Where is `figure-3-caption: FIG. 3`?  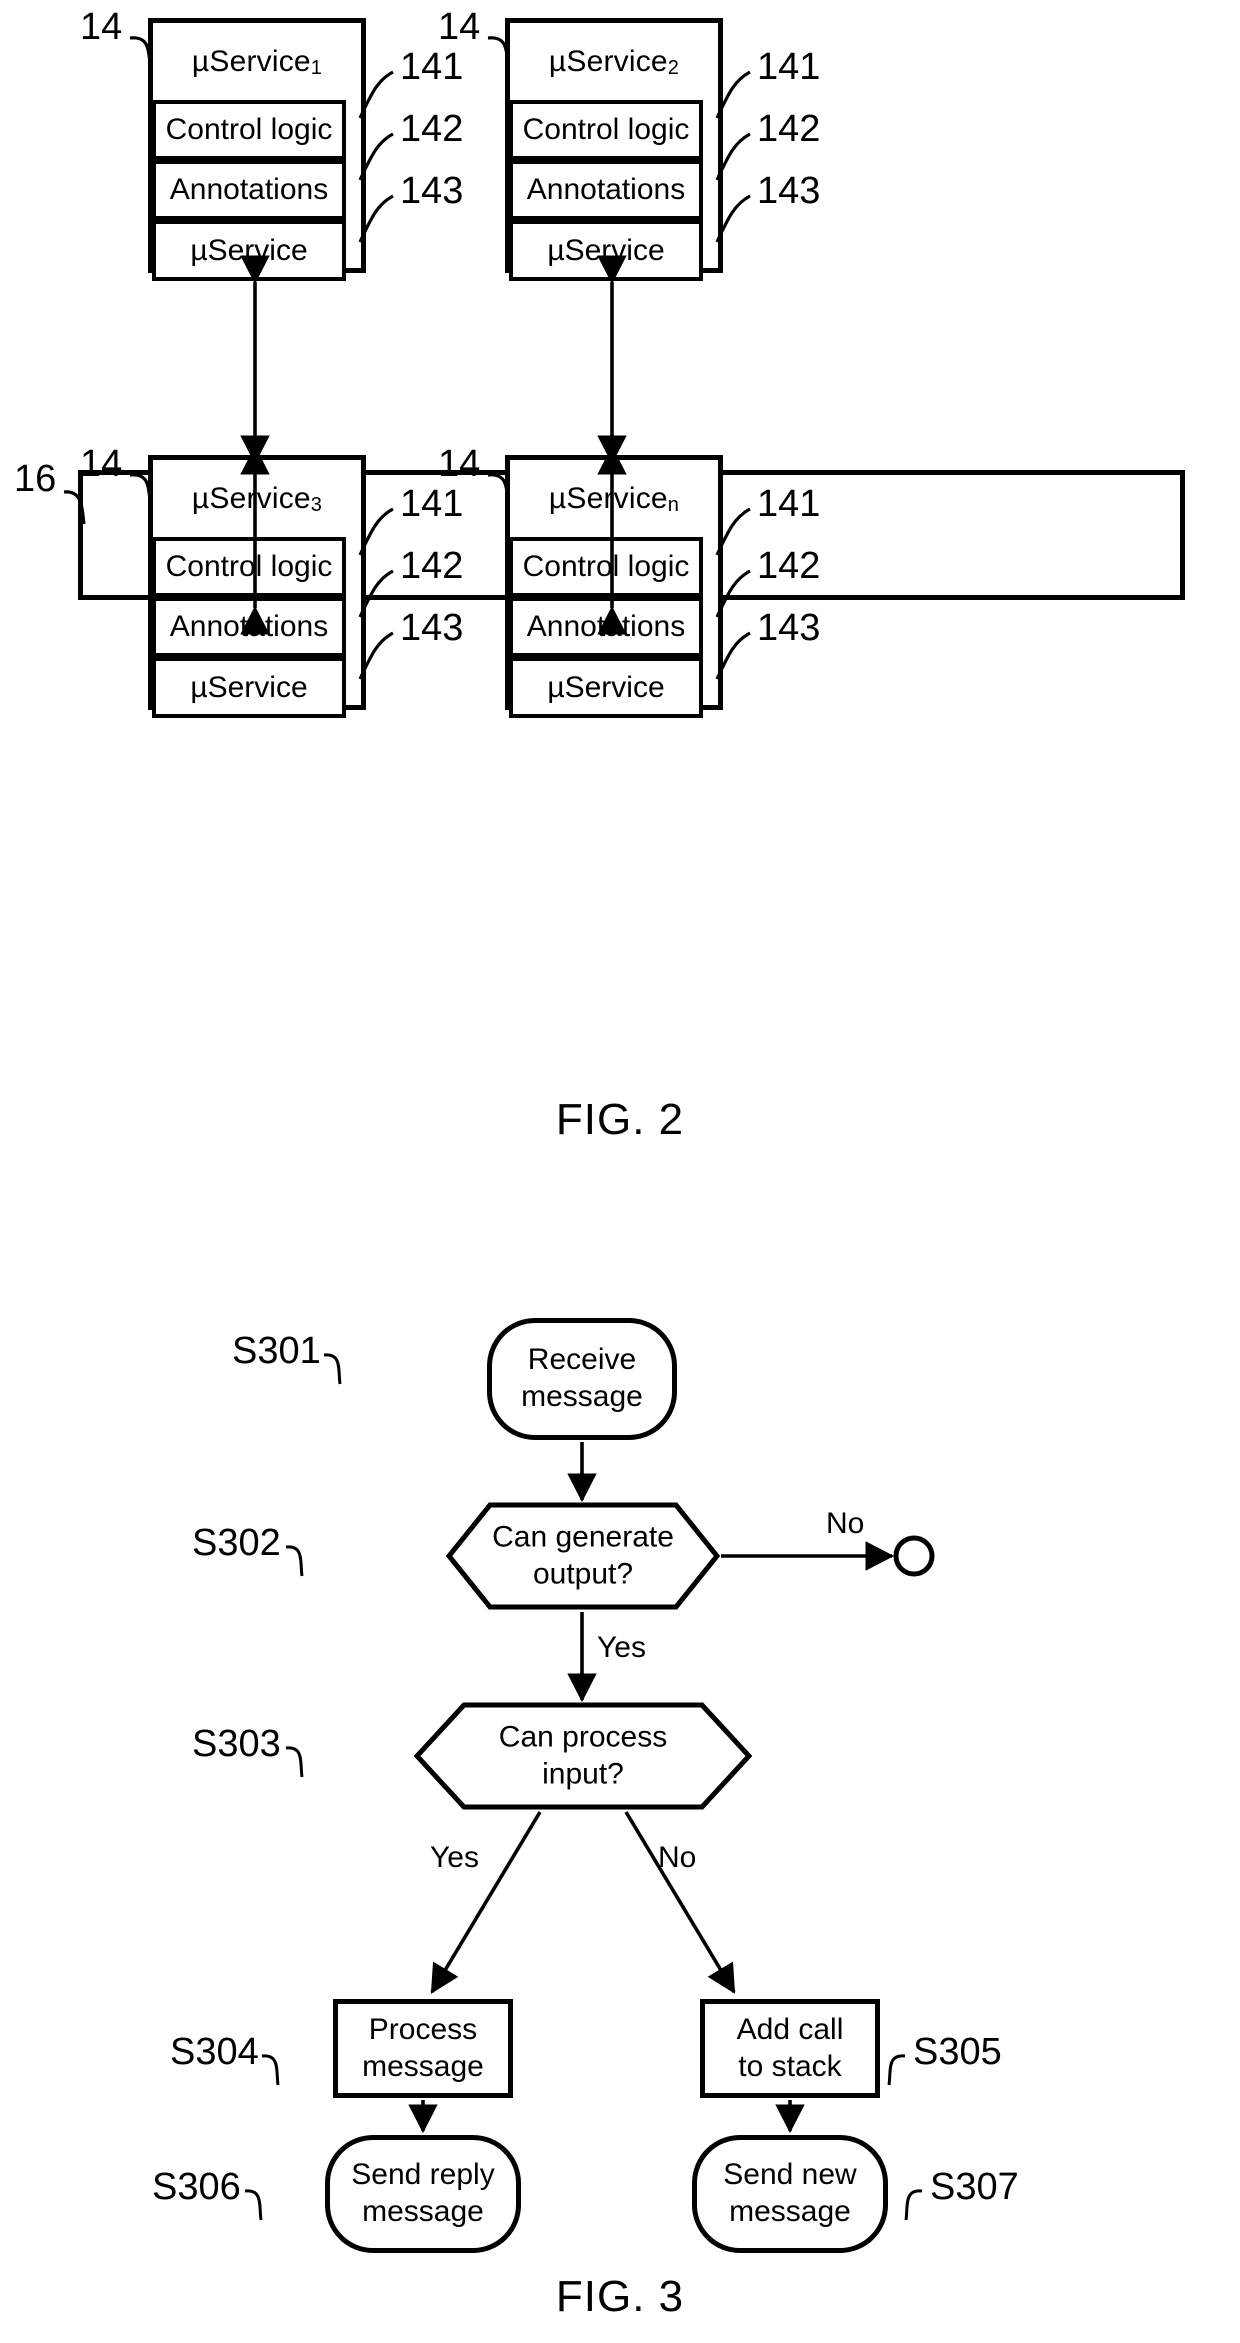 figure-3-caption: FIG. 3 is located at coordinates (620, 2297).